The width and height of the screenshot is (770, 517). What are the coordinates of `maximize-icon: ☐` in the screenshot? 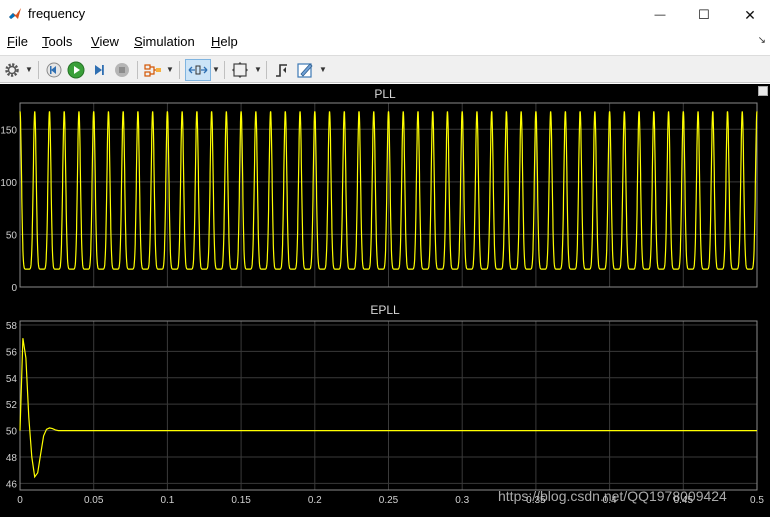 It's located at (704, 14).